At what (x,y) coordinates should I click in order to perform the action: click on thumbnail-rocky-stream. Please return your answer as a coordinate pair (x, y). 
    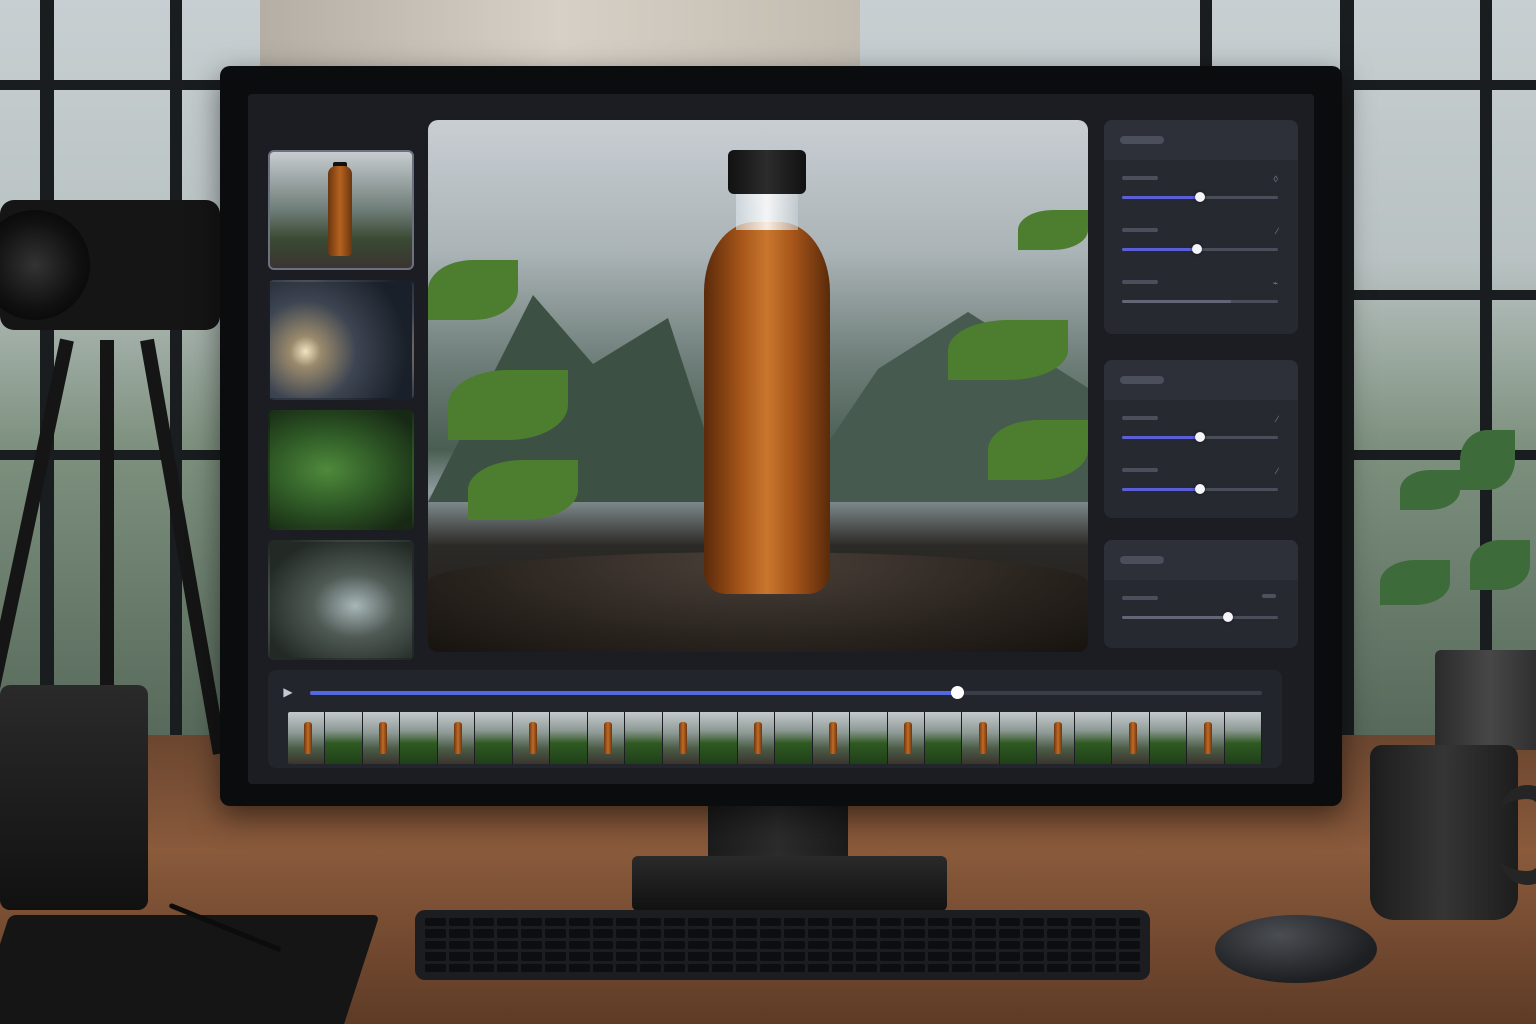
    Looking at the image, I should click on (341, 600).